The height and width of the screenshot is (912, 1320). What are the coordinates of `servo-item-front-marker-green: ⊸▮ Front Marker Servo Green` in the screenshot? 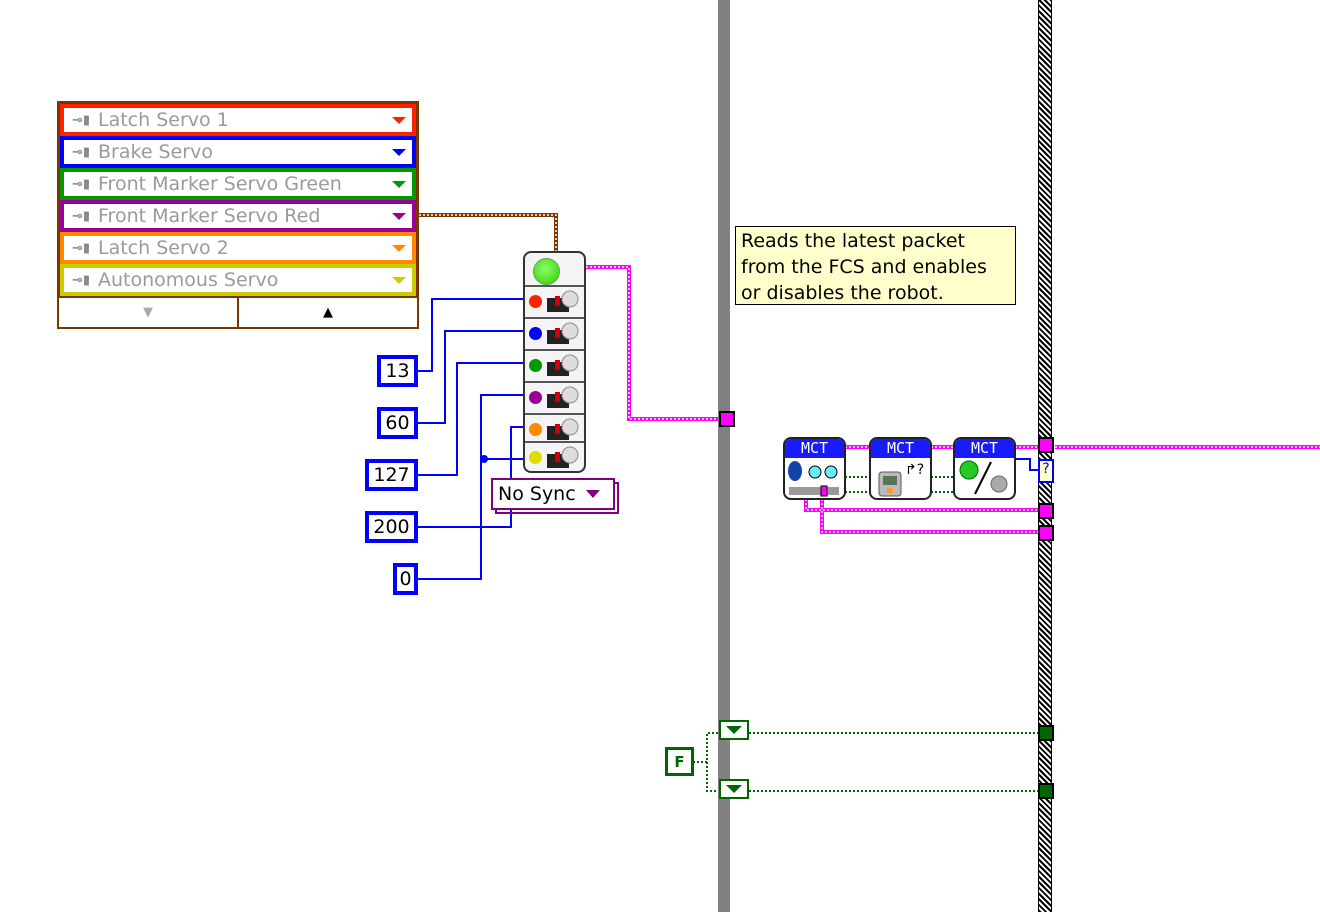 It's located at (238, 184).